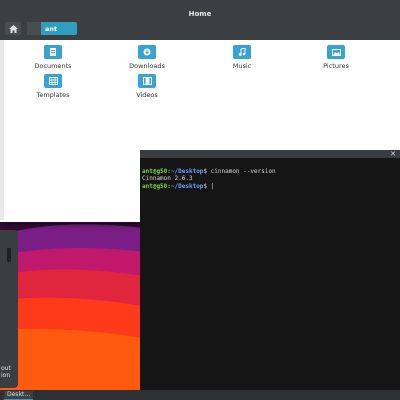 Image resolution: width=400 pixels, height=400 pixels. Describe the element at coordinates (336, 66) in the screenshot. I see `folder-label: Pictures` at that location.